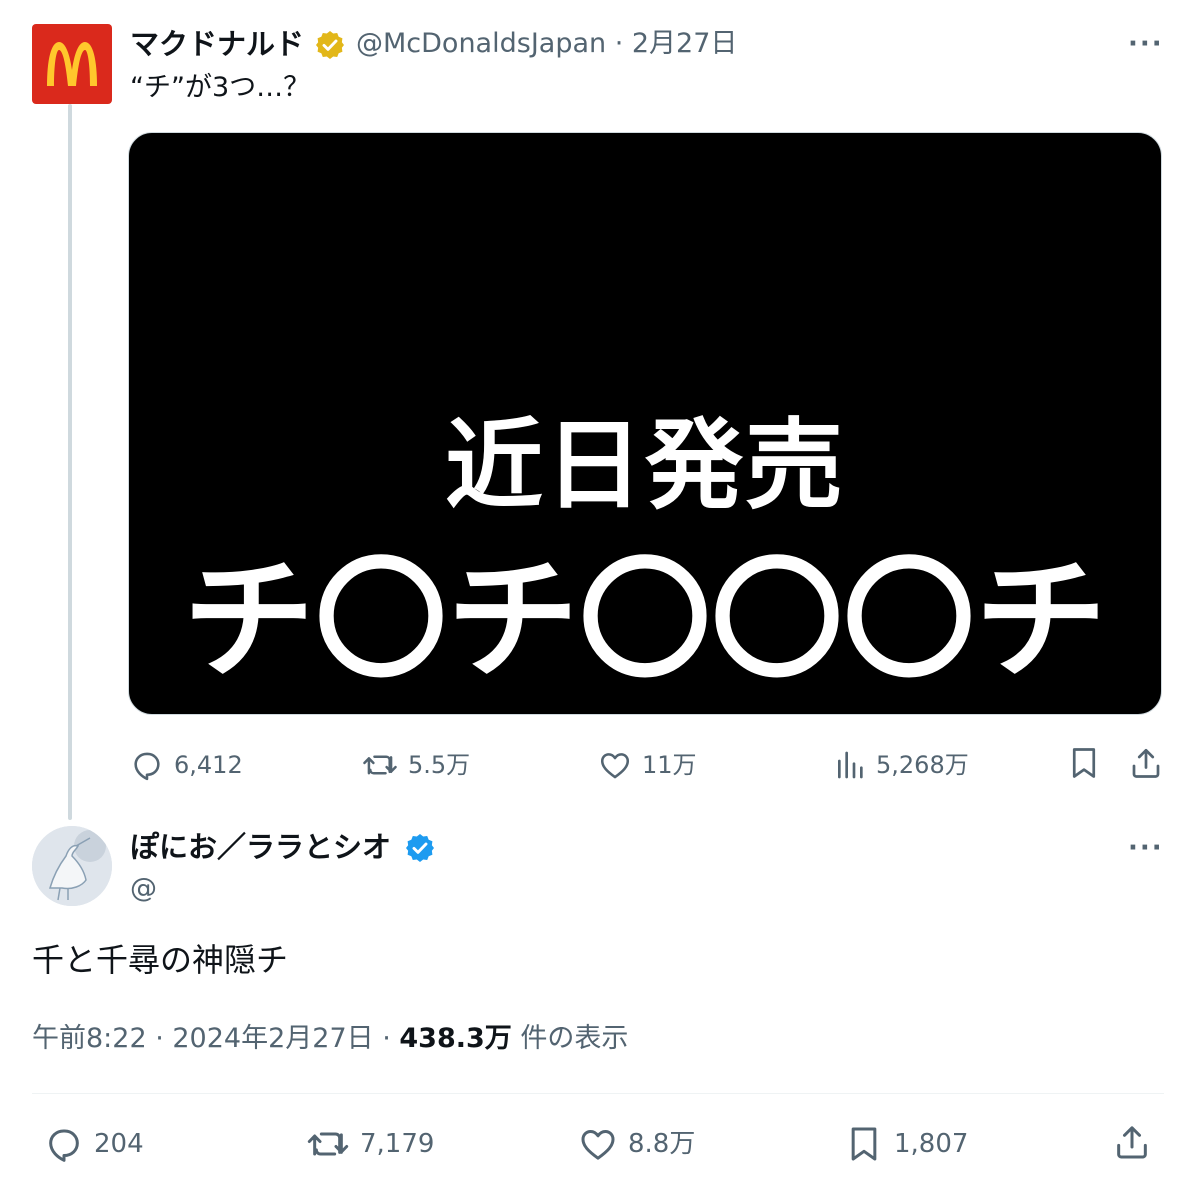  What do you see at coordinates (850, 765) in the screenshot?
I see `analytics-bars-icon` at bounding box center [850, 765].